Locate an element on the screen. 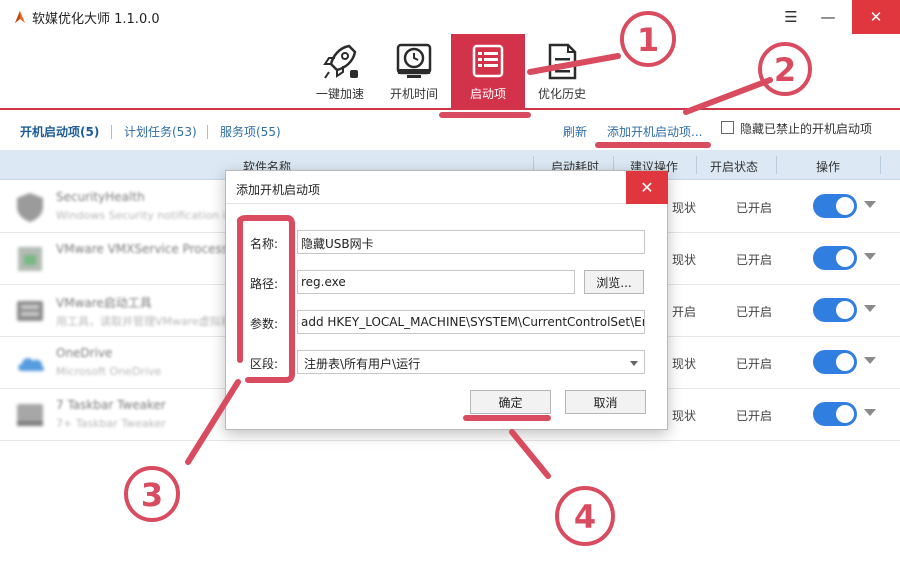 The image size is (900, 561). tool-startup: 启动项 is located at coordinates (488, 71).